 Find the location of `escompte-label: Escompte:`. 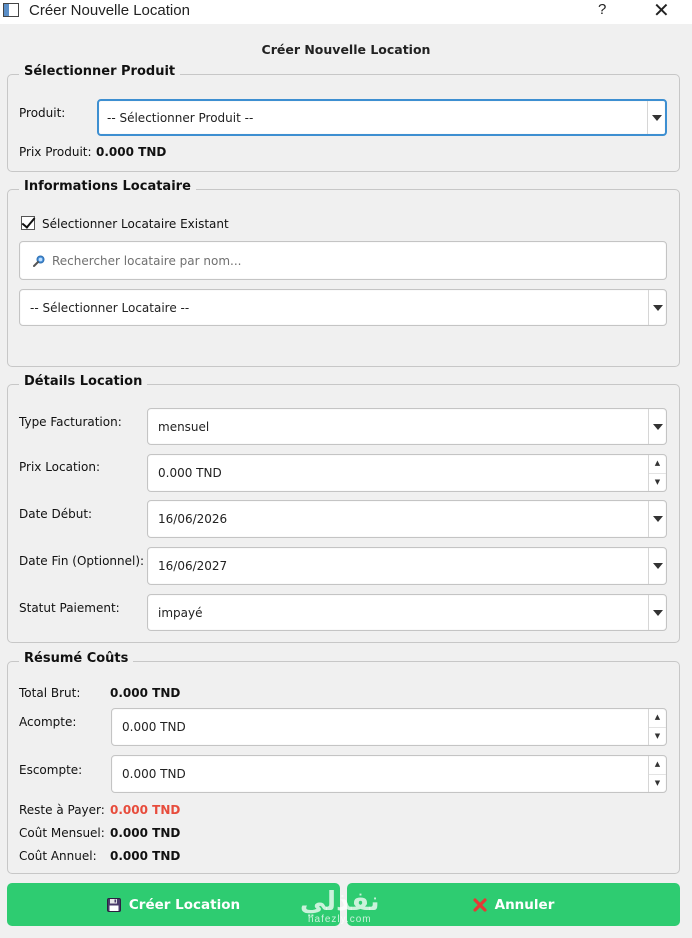

escompte-label: Escompte: is located at coordinates (51, 770).